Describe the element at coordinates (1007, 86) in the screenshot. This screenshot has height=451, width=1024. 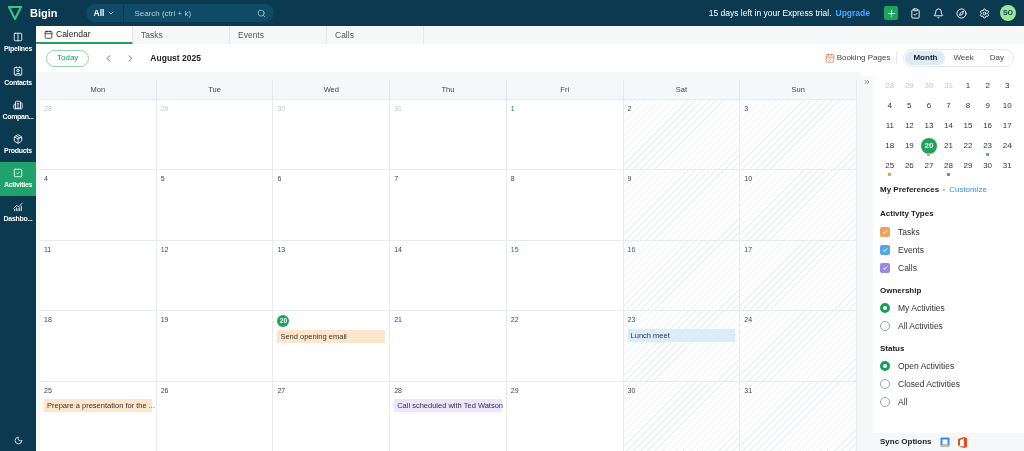
I see `mini-day: 3` at that location.